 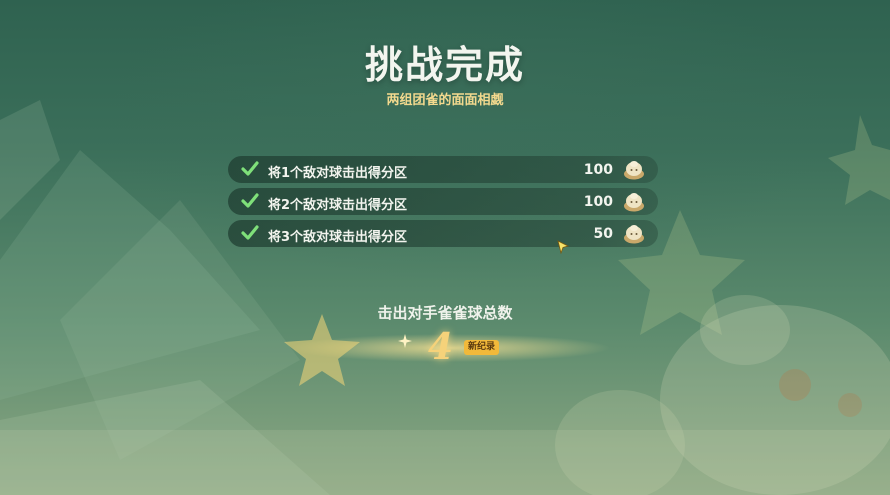 I want to click on task-row: 将3个敌对球击出得分区 50, so click(x=443, y=233).